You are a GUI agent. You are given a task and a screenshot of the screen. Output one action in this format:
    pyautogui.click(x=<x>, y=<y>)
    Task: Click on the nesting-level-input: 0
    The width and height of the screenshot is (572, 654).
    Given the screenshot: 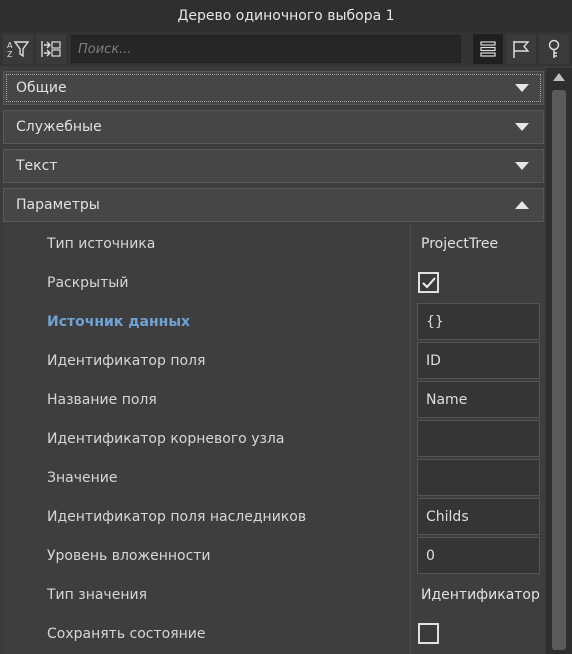 What is the action you would take?
    pyautogui.click(x=478, y=555)
    